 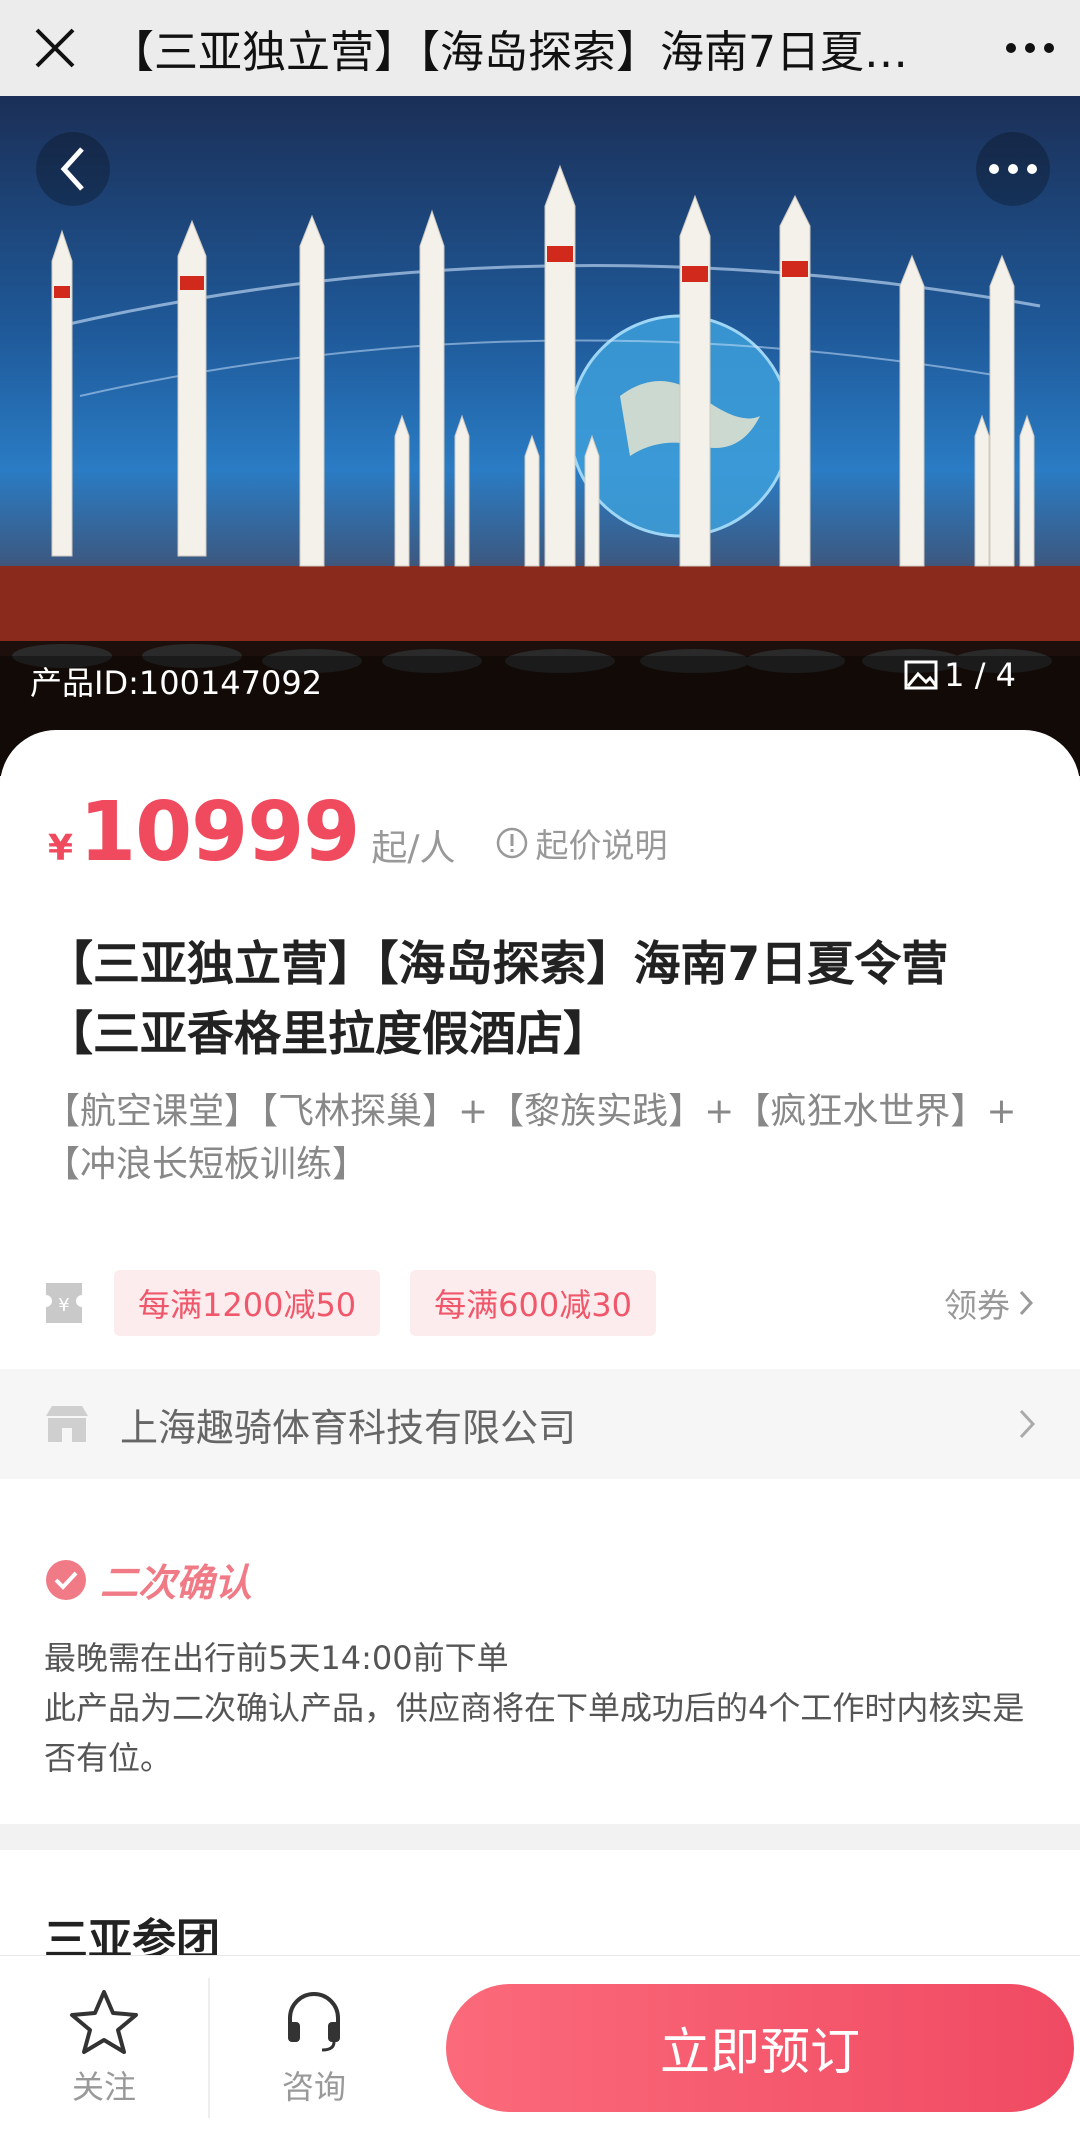 I want to click on store-icon, so click(x=67, y=1424).